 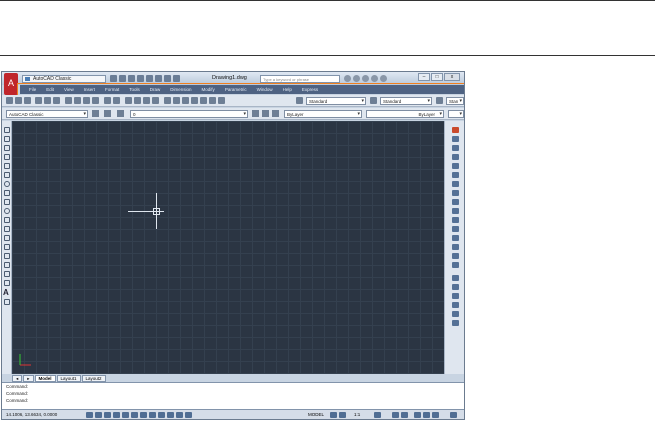 I want to click on copy-object-icon, so click(x=455, y=139).